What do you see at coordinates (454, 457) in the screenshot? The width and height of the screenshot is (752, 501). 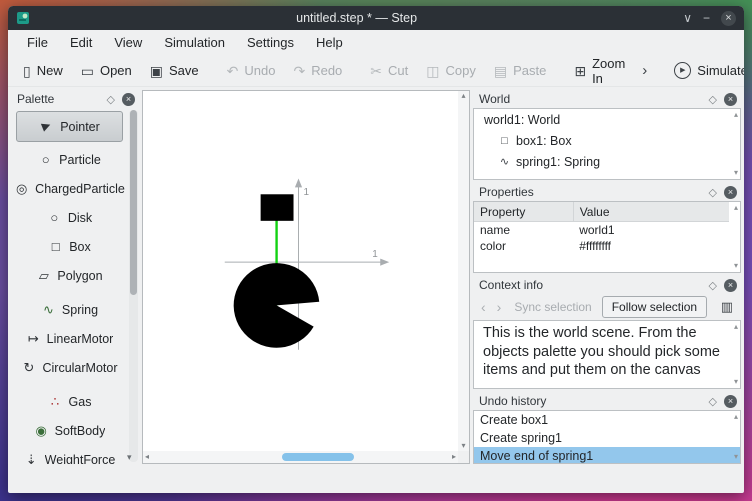 I see `scroll-right-icon: ▸` at bounding box center [454, 457].